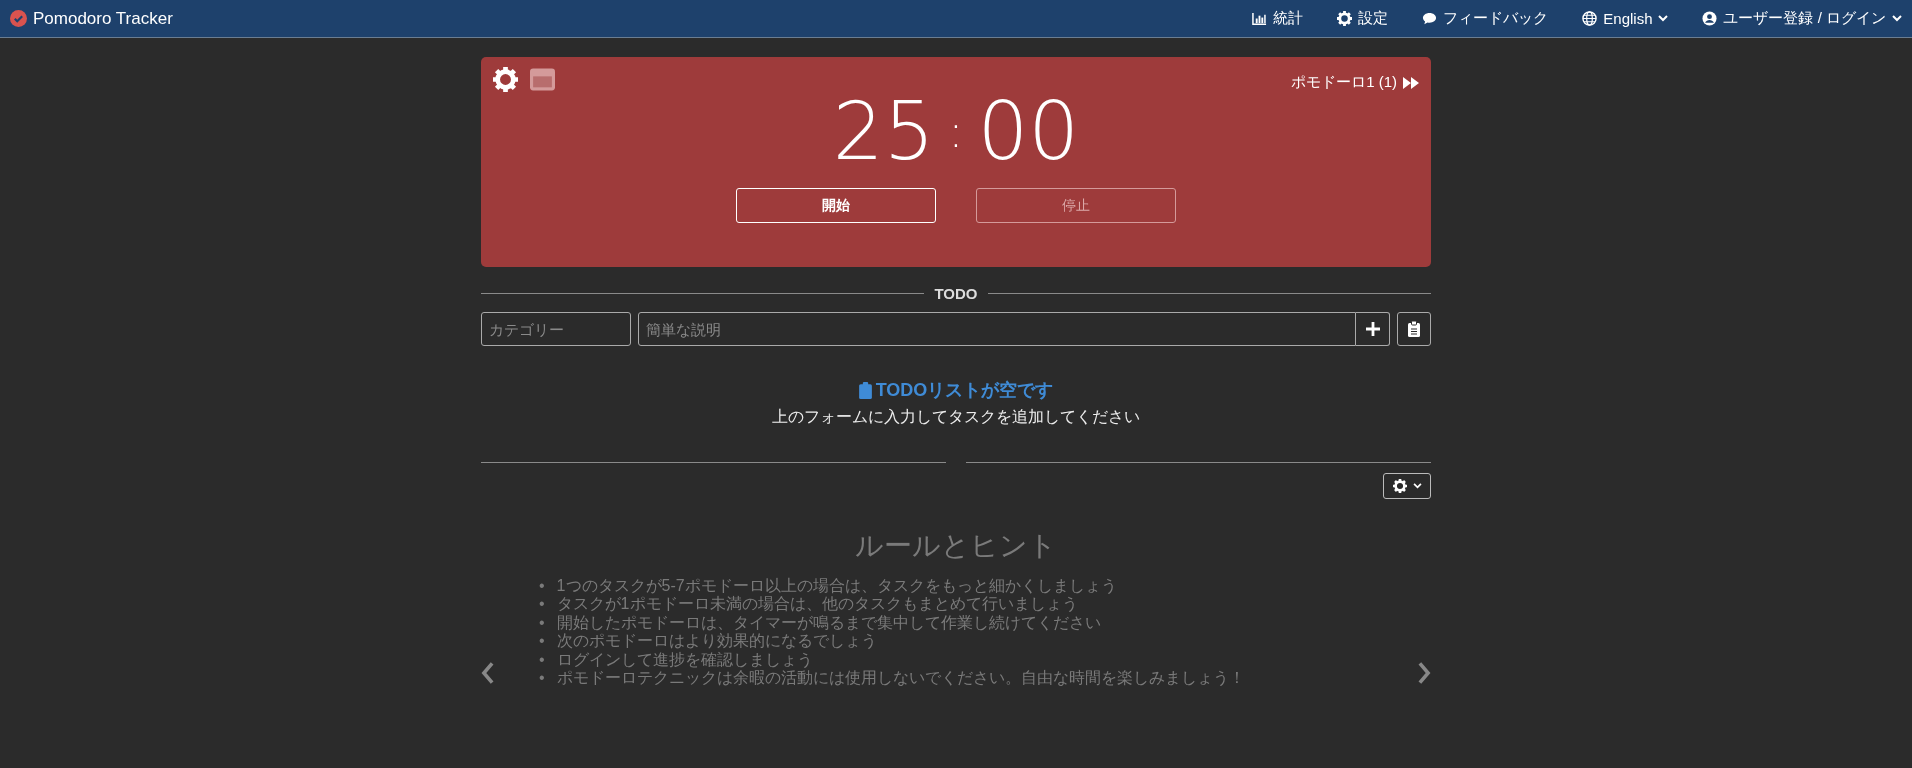 The image size is (1912, 768). What do you see at coordinates (1417, 485) in the screenshot?
I see `chevron-down-icon` at bounding box center [1417, 485].